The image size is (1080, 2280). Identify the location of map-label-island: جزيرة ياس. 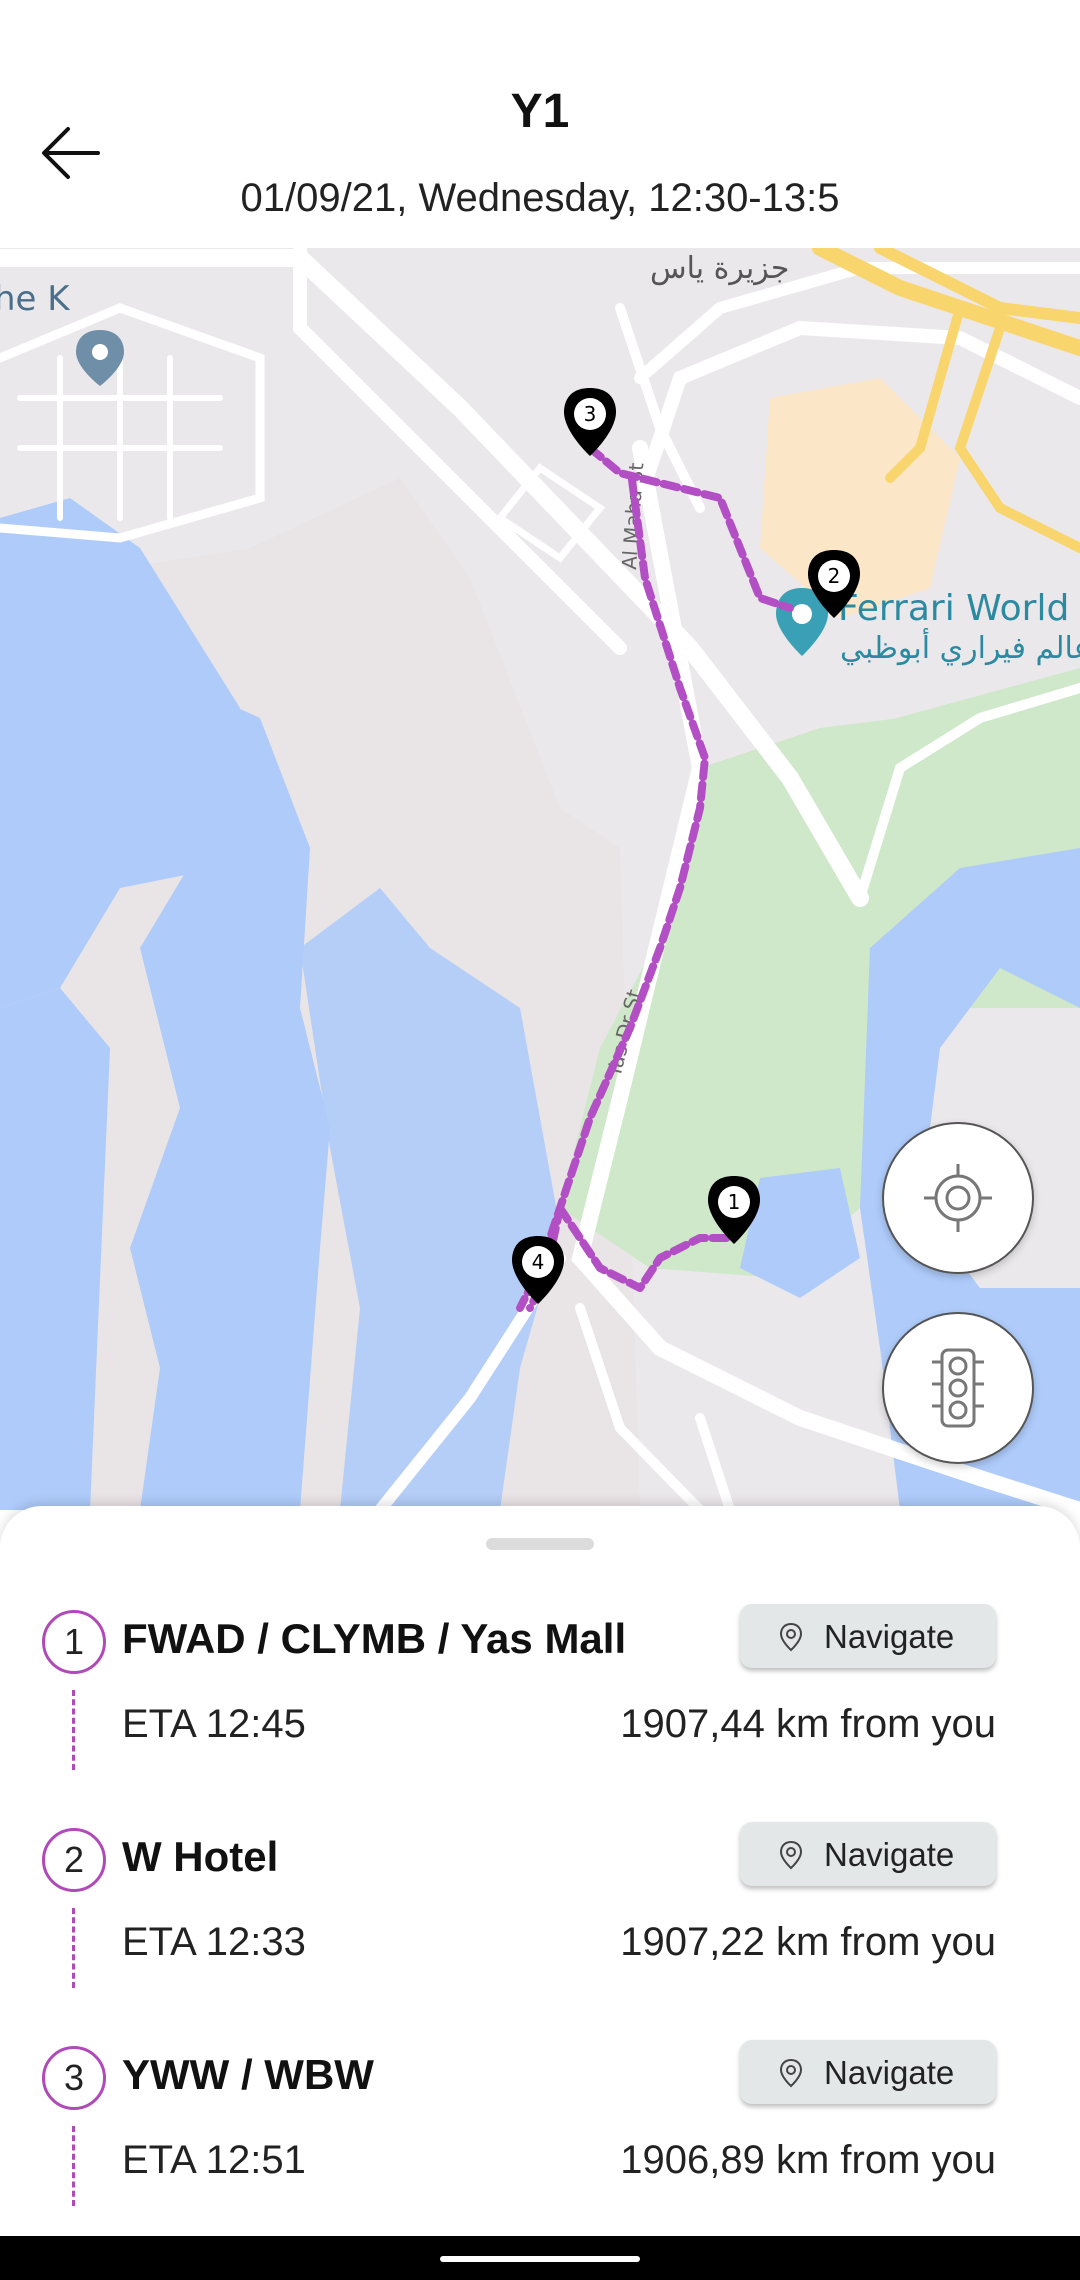
(719, 268).